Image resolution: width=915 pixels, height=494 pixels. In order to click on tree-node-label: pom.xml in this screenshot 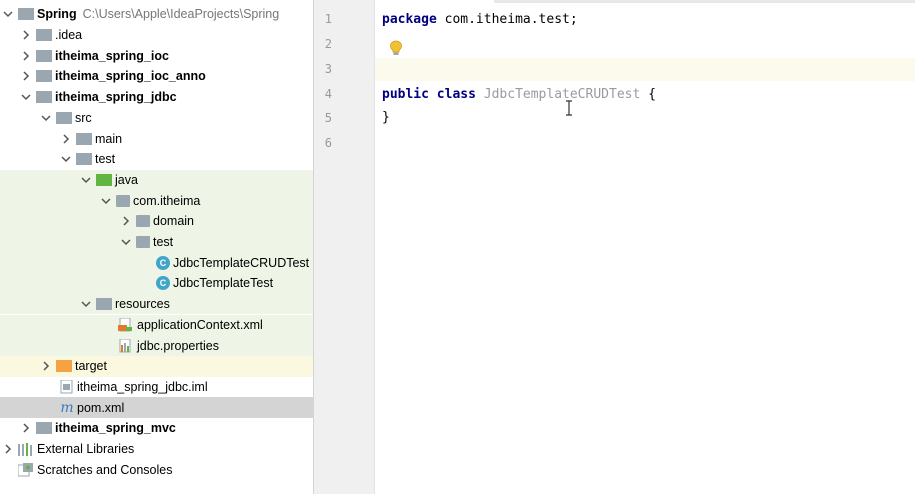, I will do `click(101, 407)`.